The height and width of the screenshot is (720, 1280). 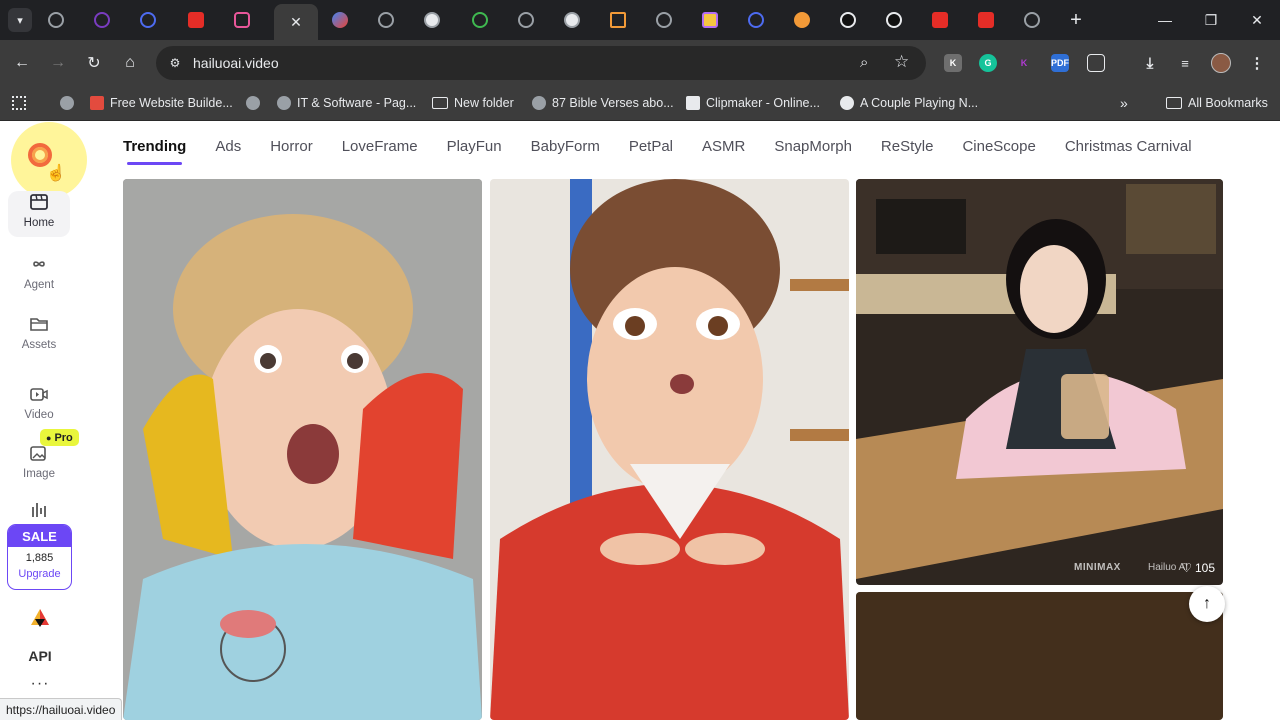 What do you see at coordinates (39, 338) in the screenshot?
I see `sidebar-item-assets: Assets` at bounding box center [39, 338].